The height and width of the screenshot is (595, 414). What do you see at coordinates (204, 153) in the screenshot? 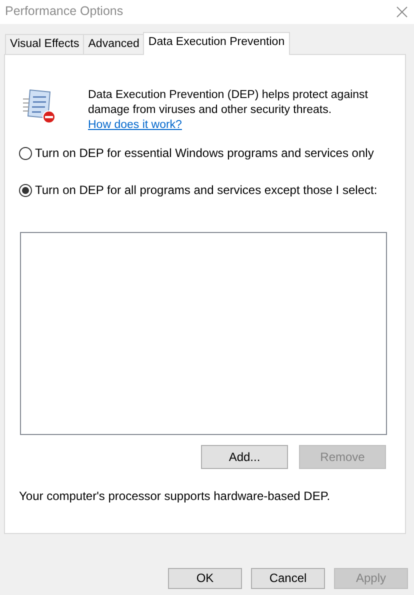
I see `radio-label: Turn on DEP for essential Windows programs and services only` at bounding box center [204, 153].